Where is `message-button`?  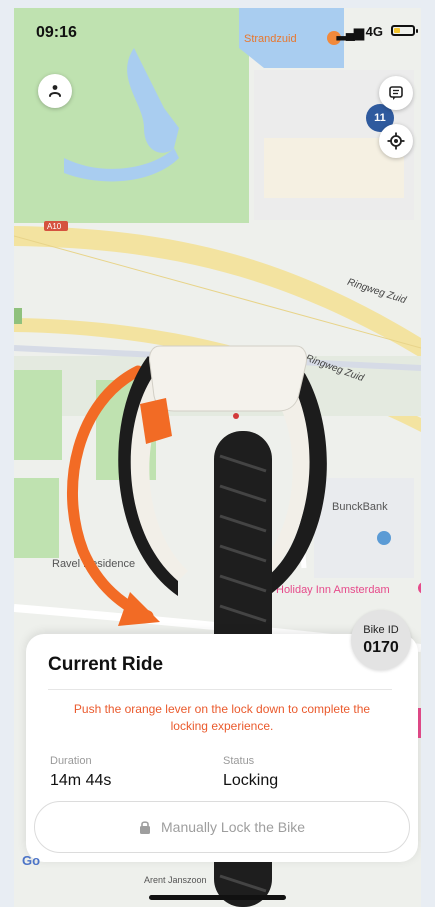
message-button is located at coordinates (396, 93).